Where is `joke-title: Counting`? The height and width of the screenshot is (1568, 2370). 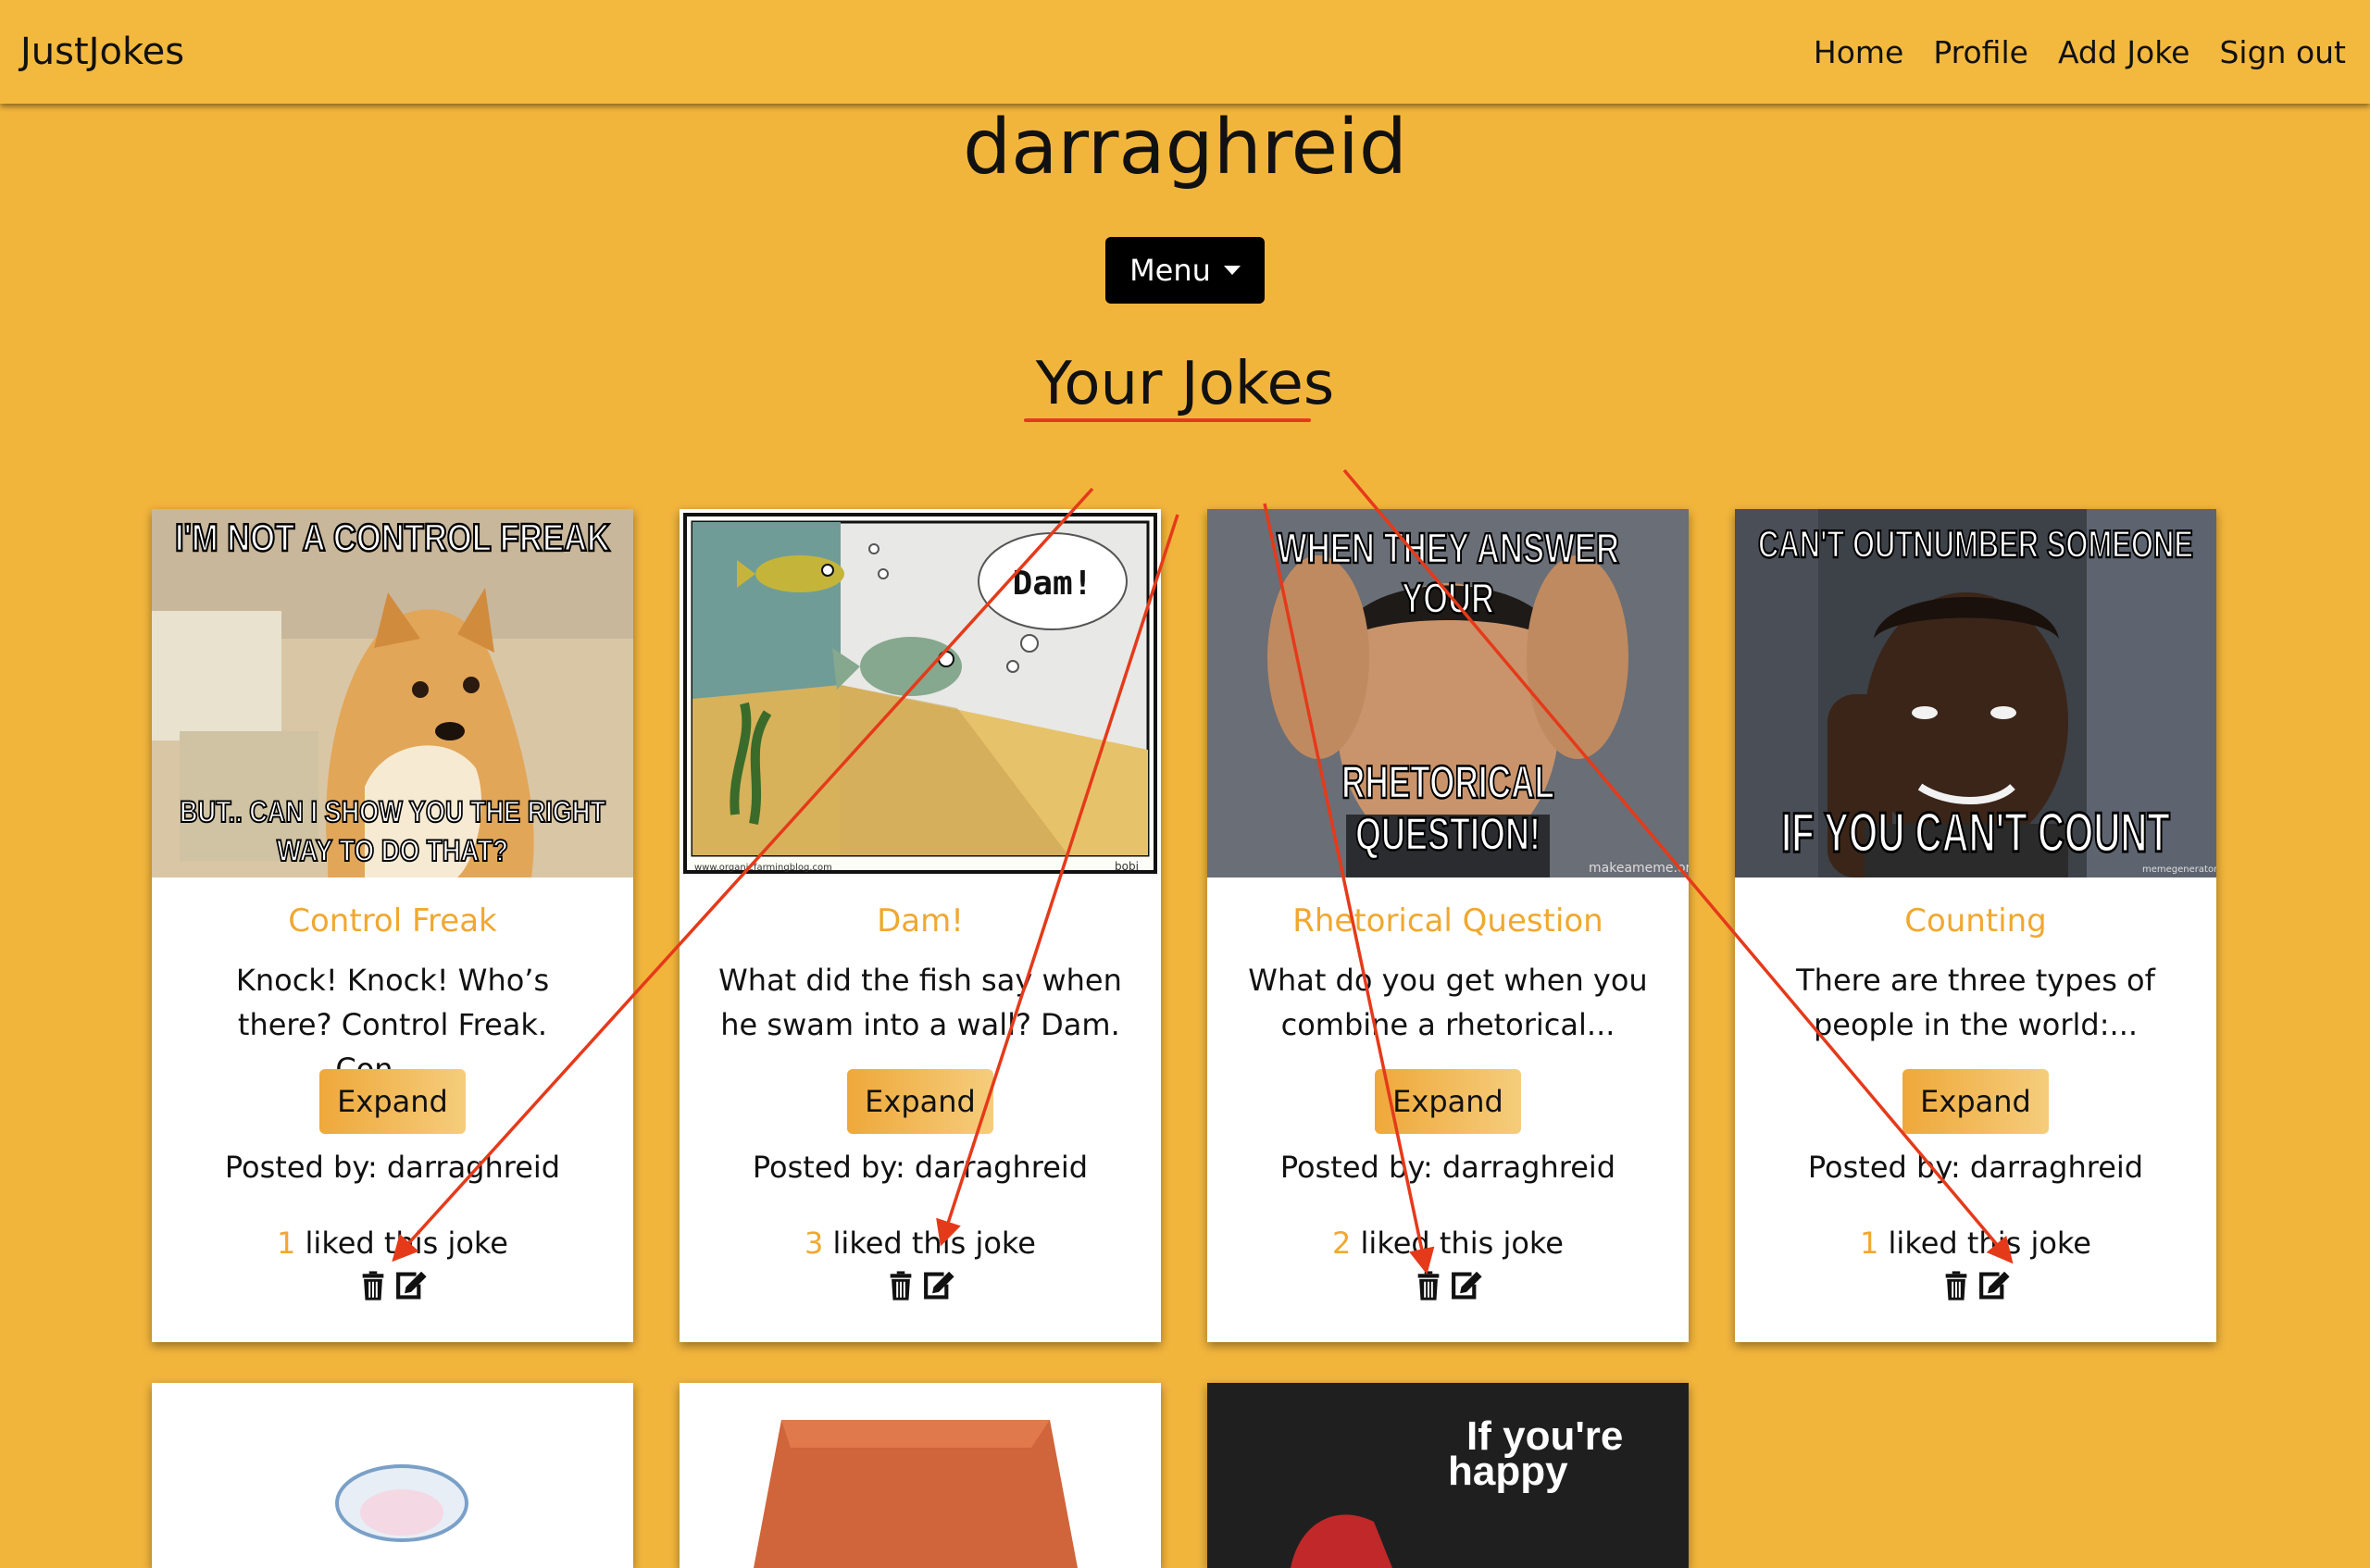 joke-title: Counting is located at coordinates (1975, 921).